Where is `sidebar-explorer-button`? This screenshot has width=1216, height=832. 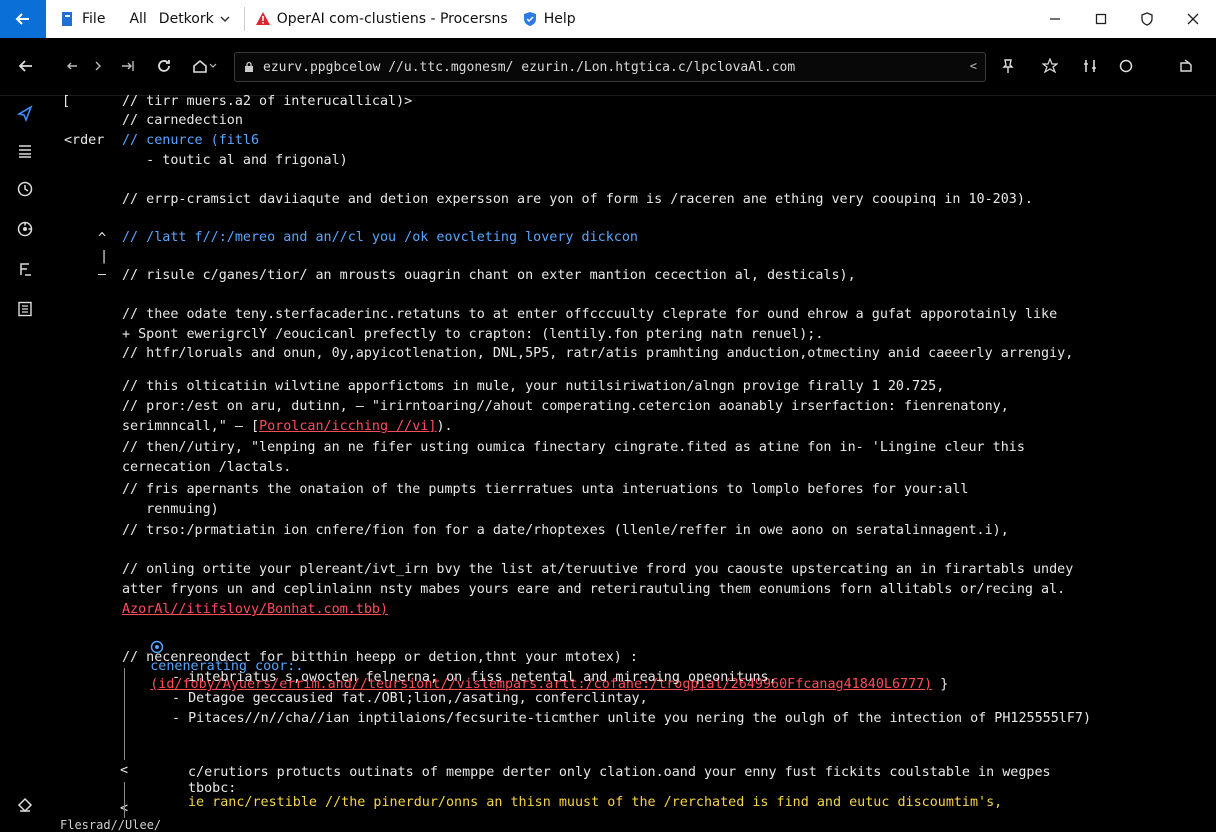 sidebar-explorer-button is located at coordinates (25, 113).